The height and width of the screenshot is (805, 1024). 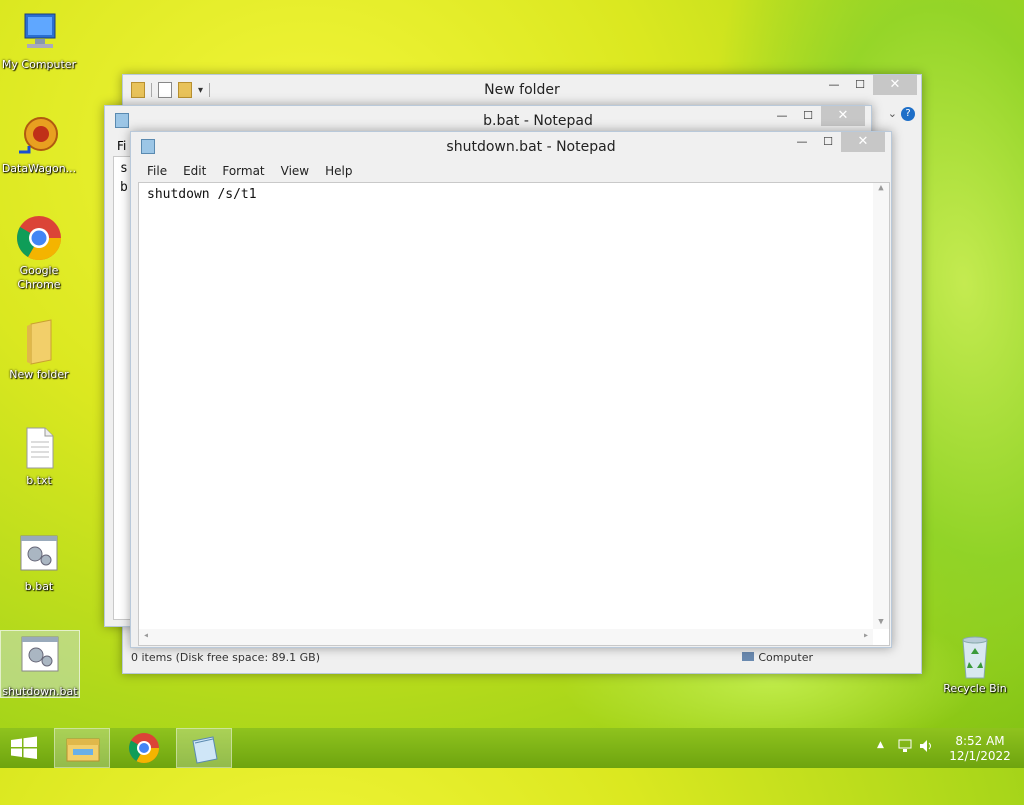 I want to click on menu-file-partial: Fi, so click(x=121, y=146).